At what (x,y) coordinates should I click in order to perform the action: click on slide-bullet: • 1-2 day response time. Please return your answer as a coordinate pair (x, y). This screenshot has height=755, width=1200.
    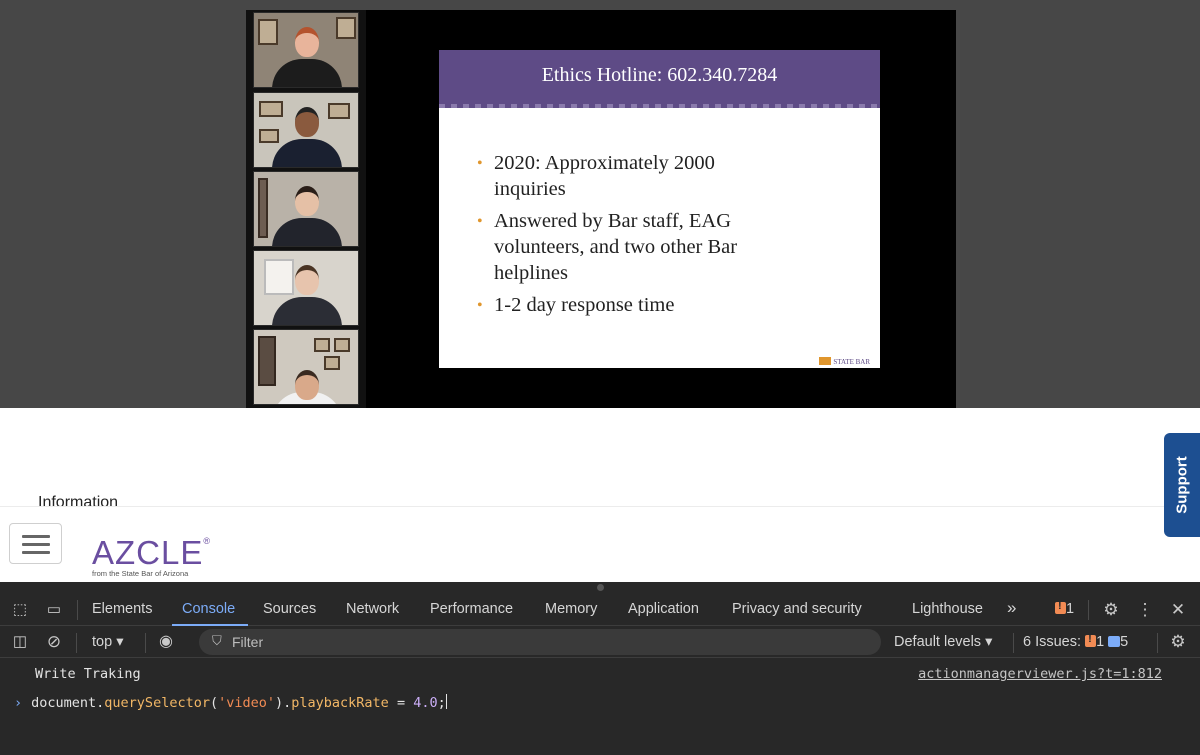
    Looking at the image, I should click on (576, 305).